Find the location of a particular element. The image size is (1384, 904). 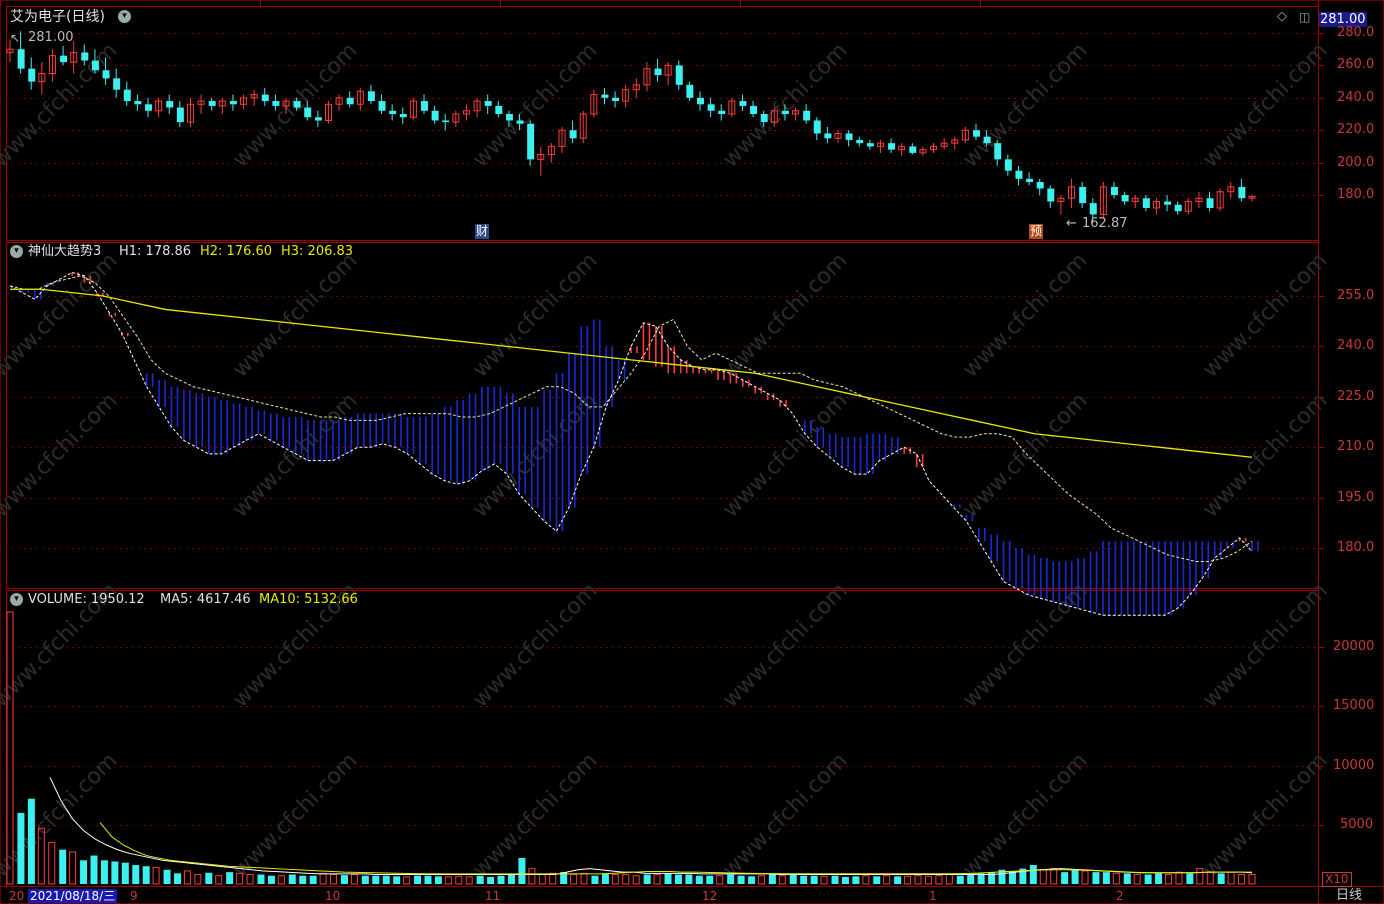

price-tick: 240.0 is located at coordinates (1356, 97).